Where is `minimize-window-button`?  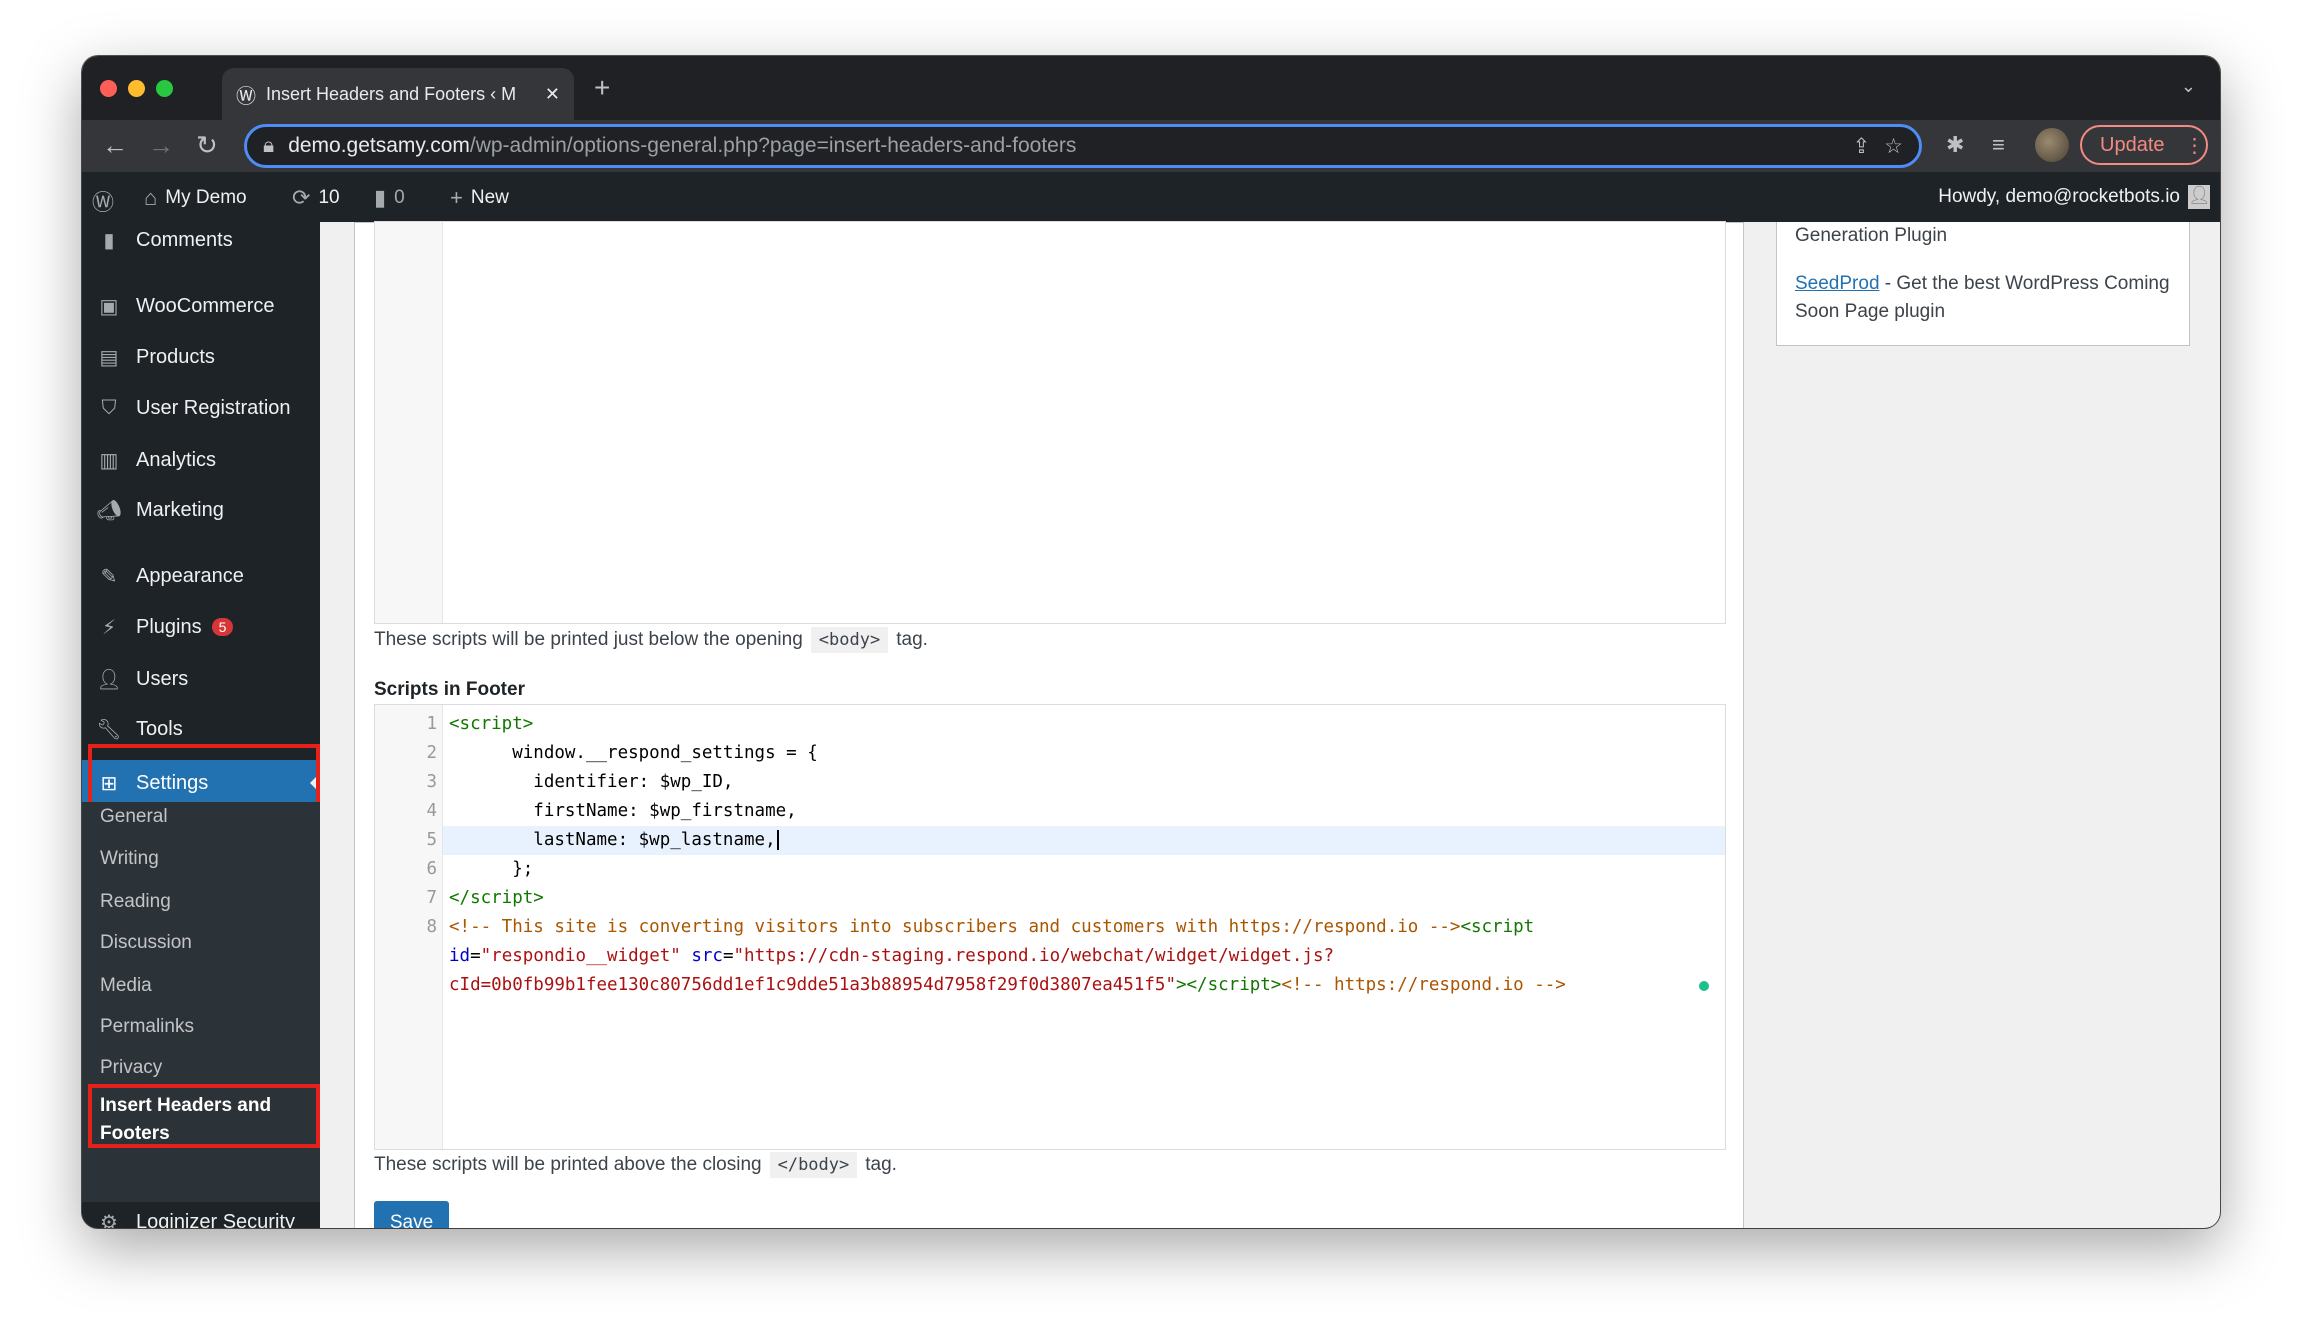
minimize-window-button is located at coordinates (136, 88).